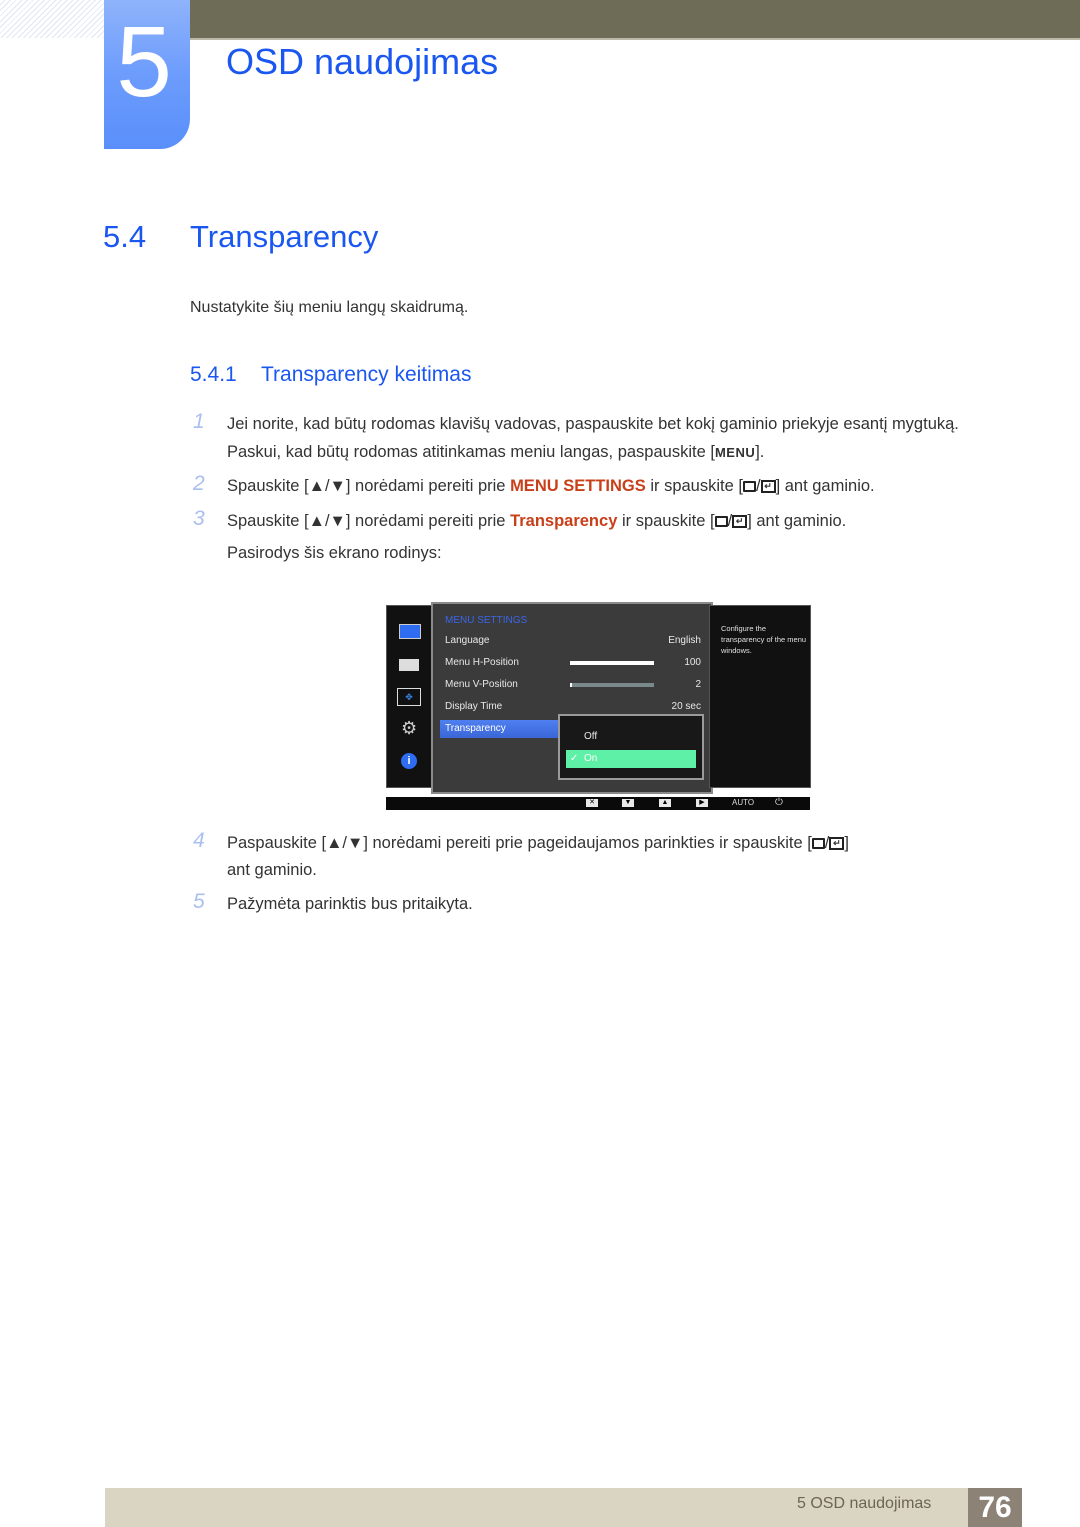 Image resolution: width=1080 pixels, height=1527 pixels. I want to click on section-number: 5.4, so click(125, 236).